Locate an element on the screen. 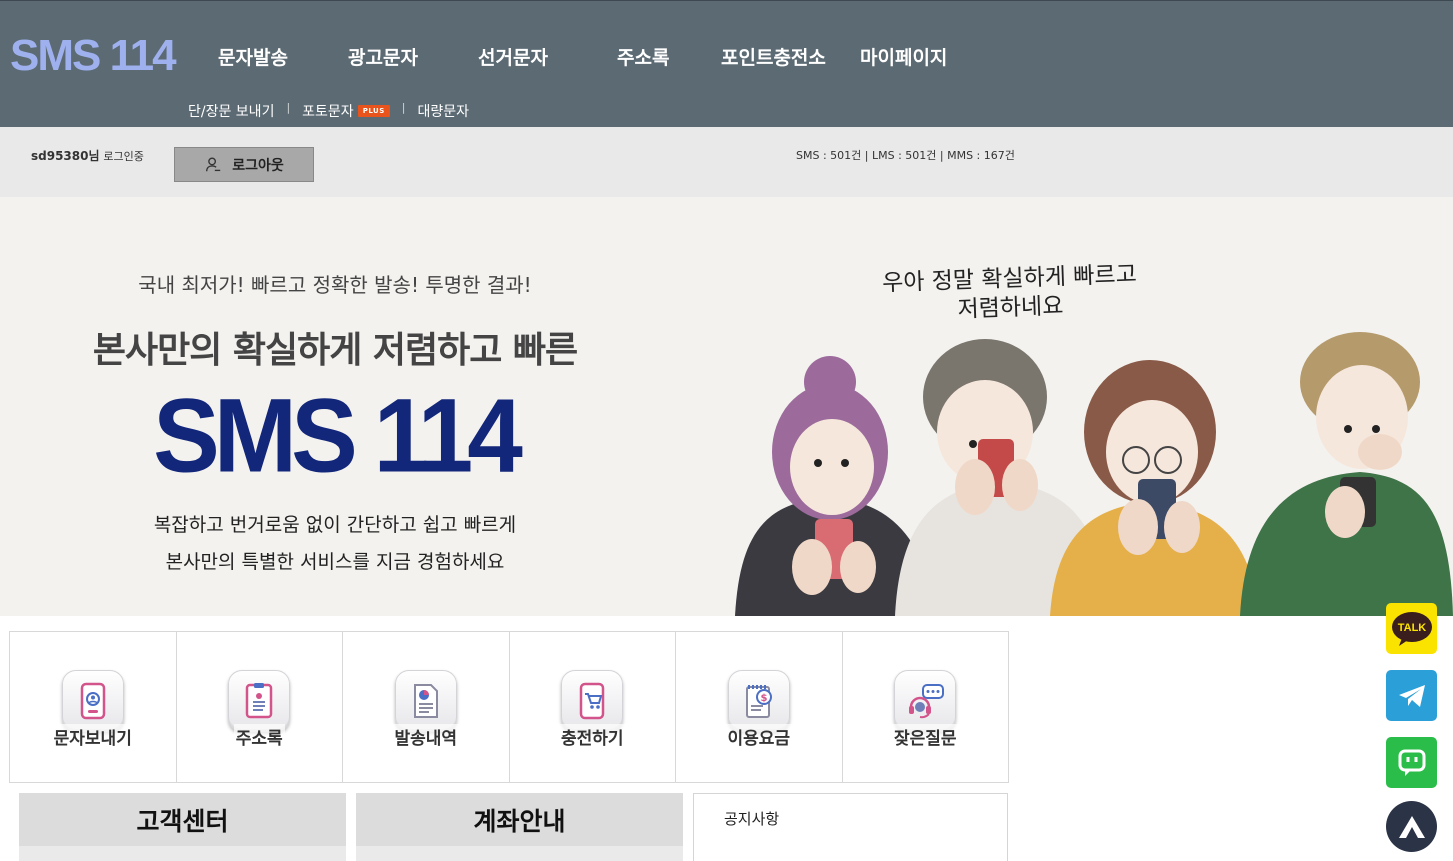  hero-brand-logo: SMS 114 is located at coordinates (338, 436).